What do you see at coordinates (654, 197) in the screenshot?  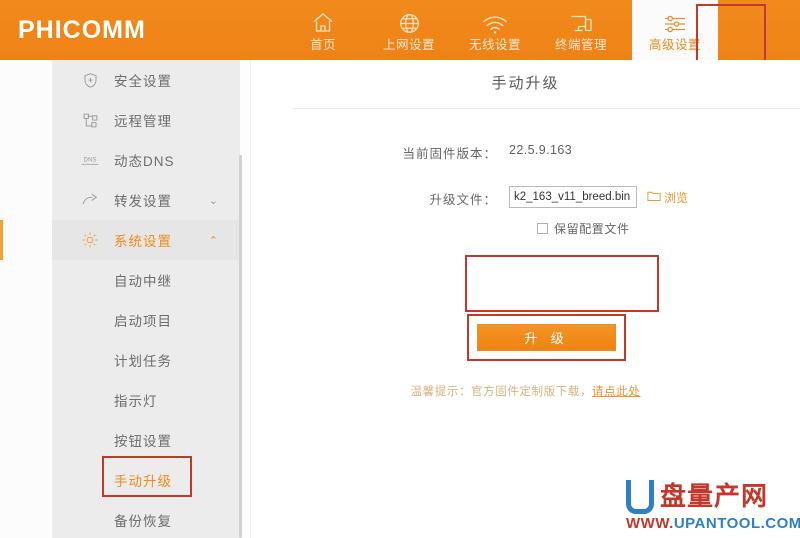 I see `folder-icon` at bounding box center [654, 197].